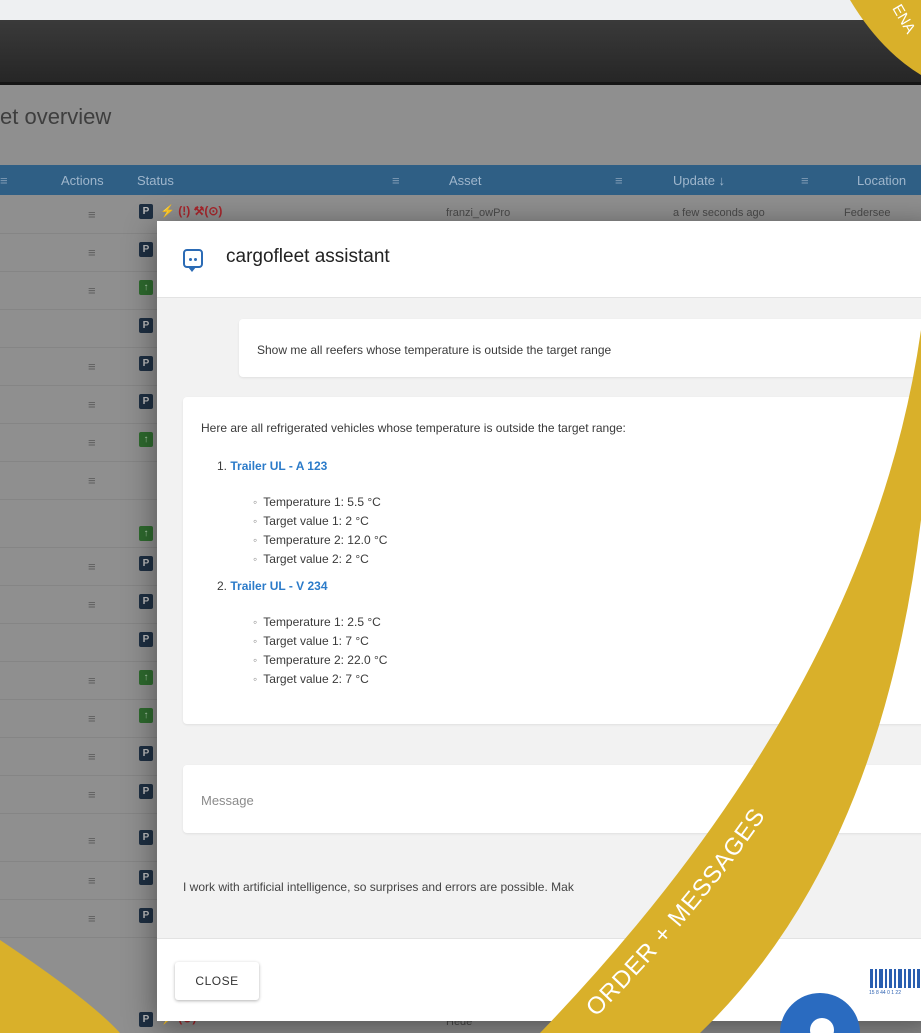  What do you see at coordinates (885, 37) in the screenshot?
I see `corner-band-top` at bounding box center [885, 37].